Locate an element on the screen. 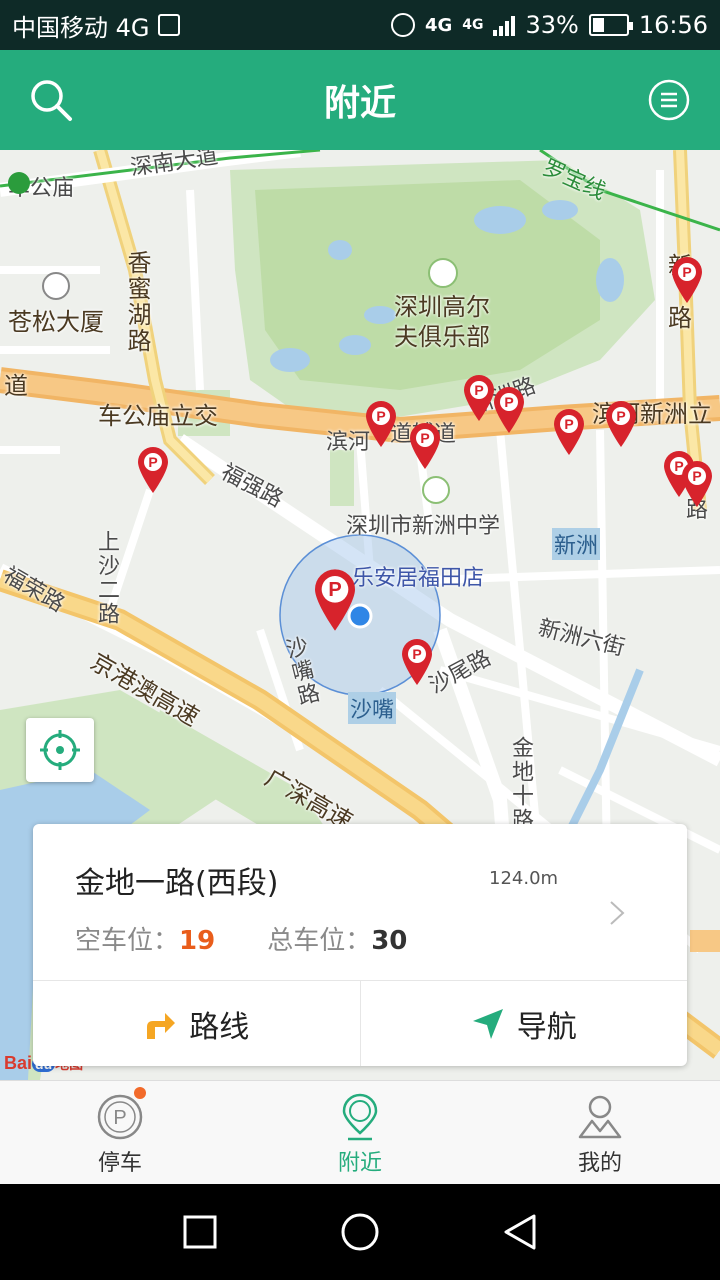 The height and width of the screenshot is (1280, 720). status-bar: 中国移动 4G 4G 4G 33% 16:56 is located at coordinates (360, 25).